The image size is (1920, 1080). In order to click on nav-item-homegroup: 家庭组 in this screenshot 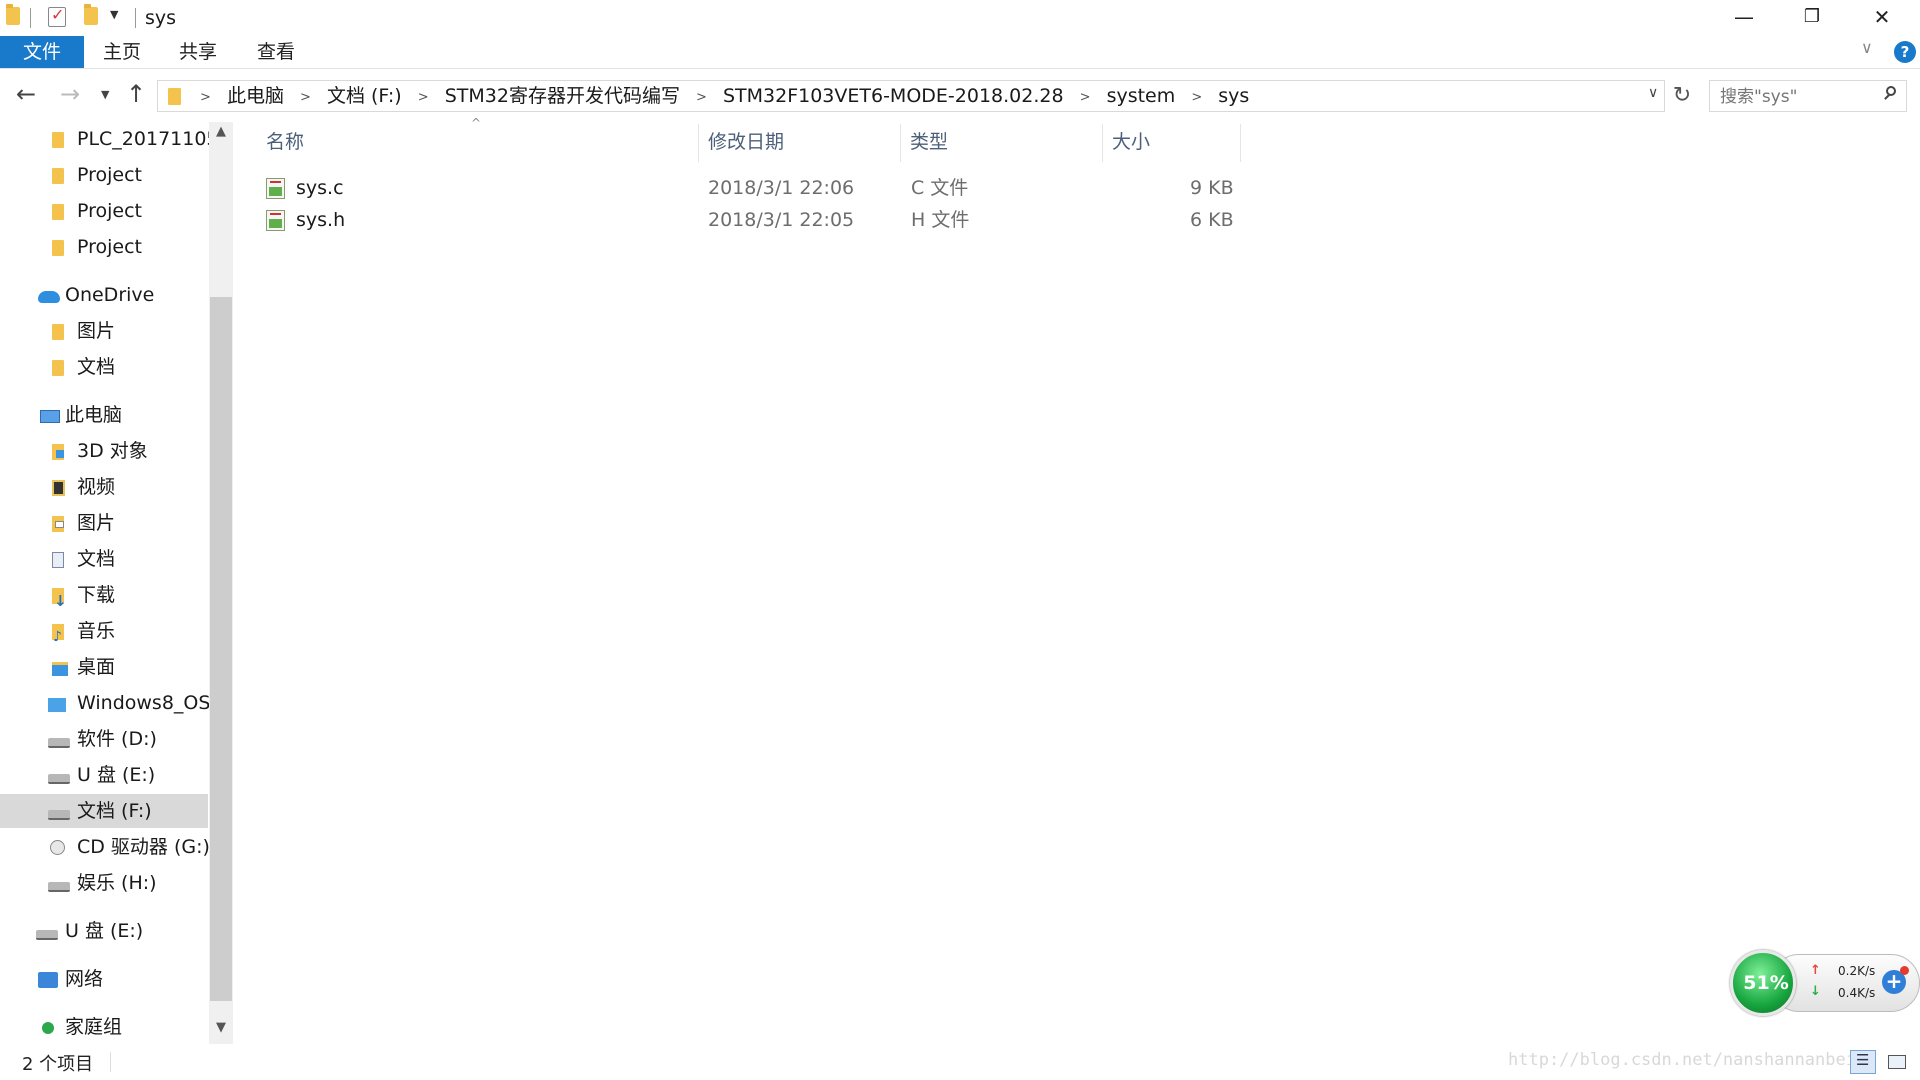, I will do `click(104, 1027)`.